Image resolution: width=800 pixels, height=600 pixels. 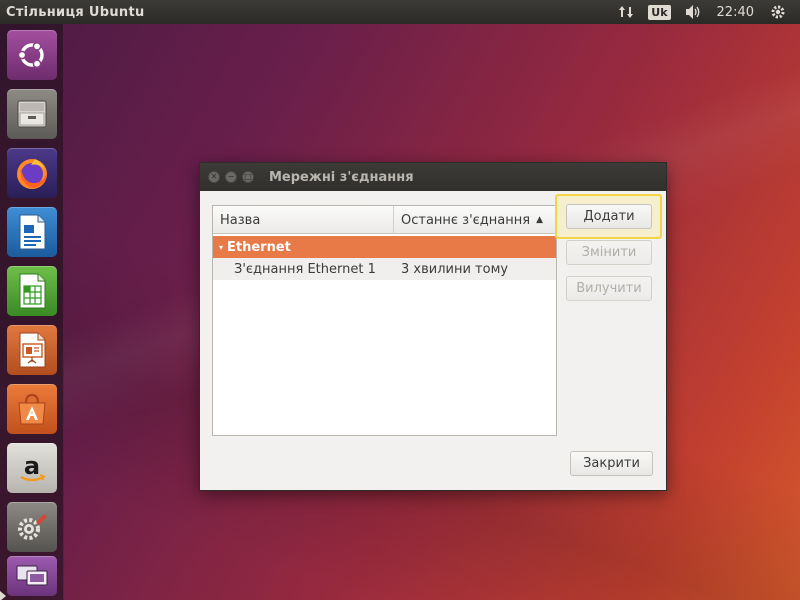 I want to click on software-store-icon, so click(x=32, y=409).